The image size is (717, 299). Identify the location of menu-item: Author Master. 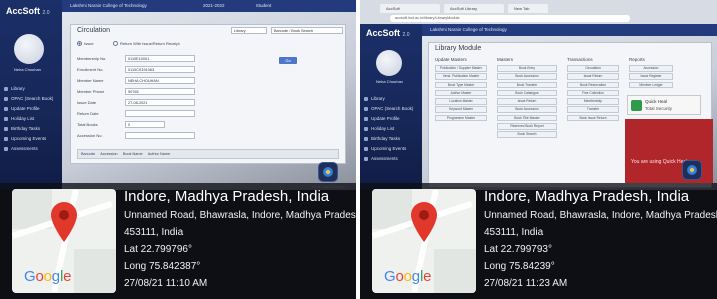
(461, 93).